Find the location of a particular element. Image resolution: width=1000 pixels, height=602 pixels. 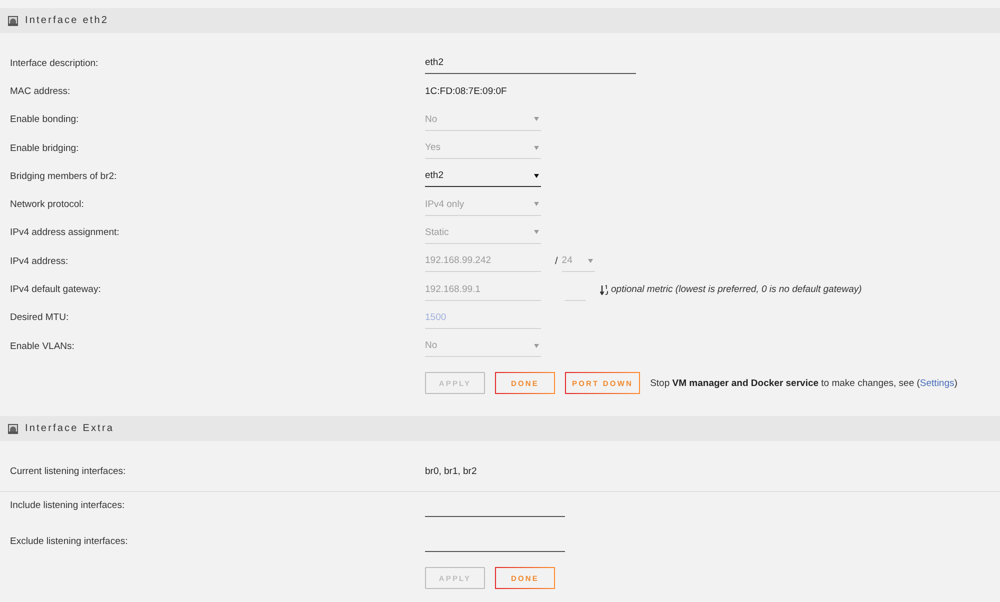

field-value: 1C:FD:08:7E:09:0F is located at coordinates (466, 91).